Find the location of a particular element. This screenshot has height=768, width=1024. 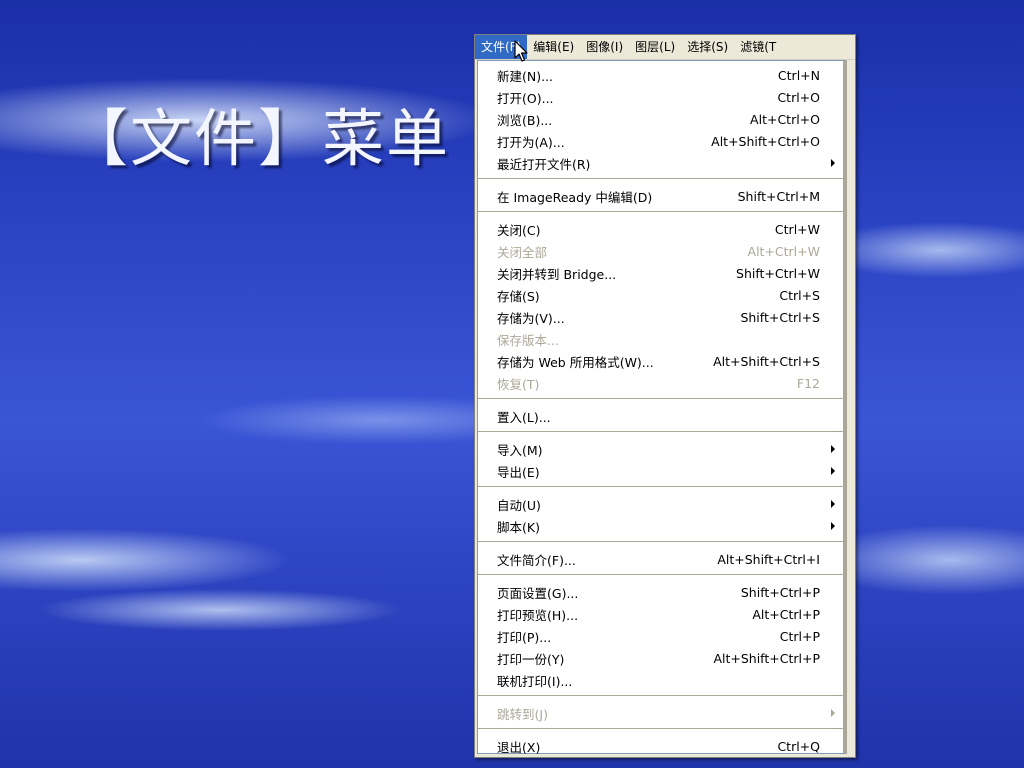

menu-item: 最近打开文件(R) is located at coordinates (660, 163).